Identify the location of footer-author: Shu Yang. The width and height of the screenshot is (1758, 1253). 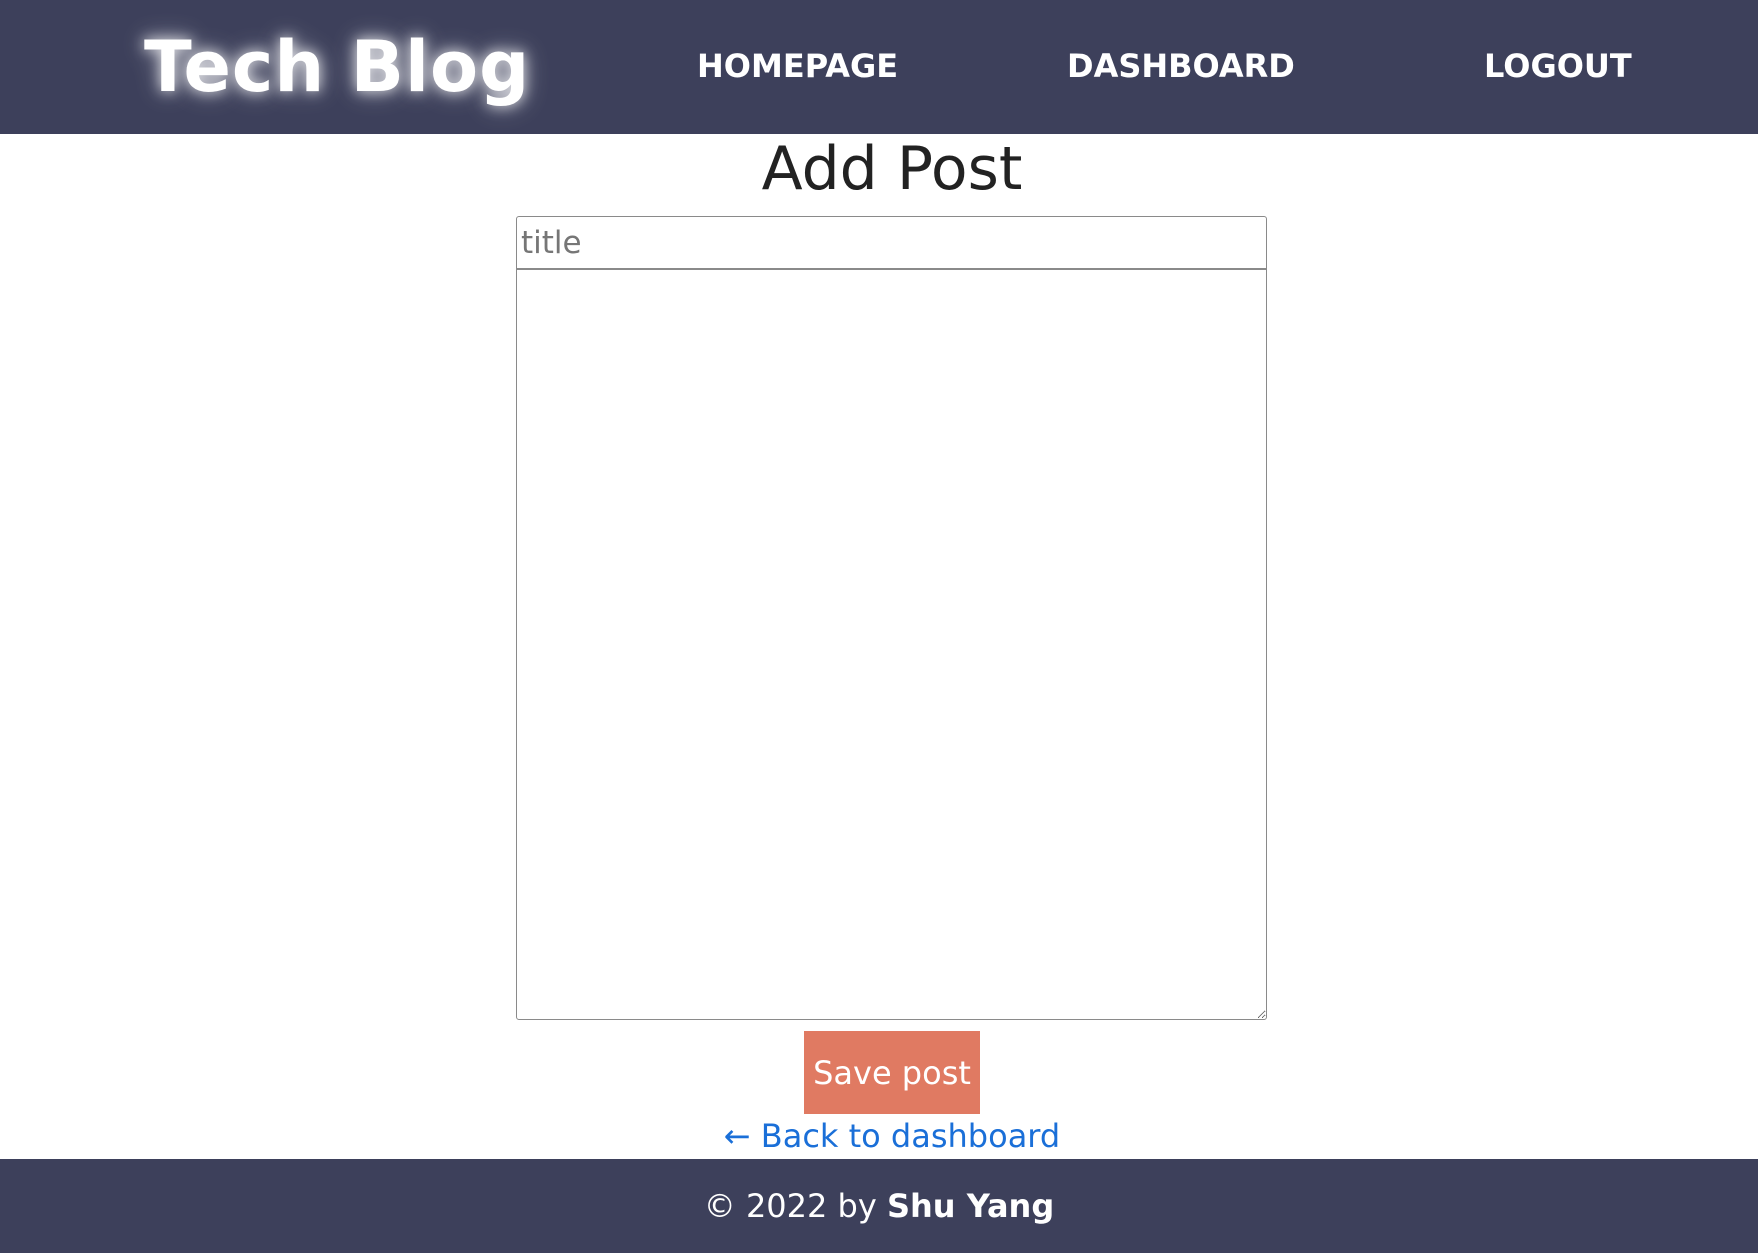
(970, 1206).